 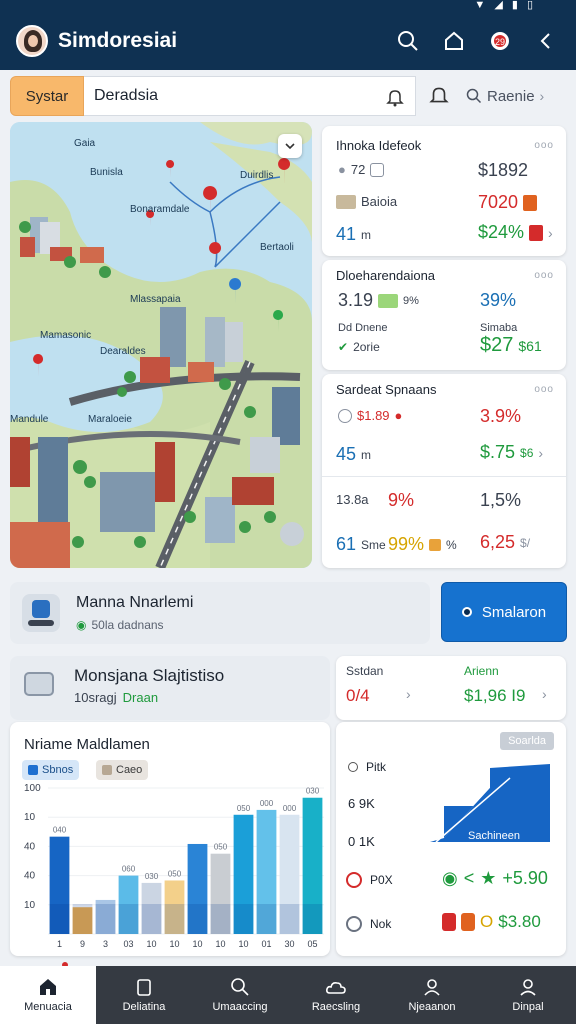 I want to click on recent-label: Raenie, so click(x=511, y=96).